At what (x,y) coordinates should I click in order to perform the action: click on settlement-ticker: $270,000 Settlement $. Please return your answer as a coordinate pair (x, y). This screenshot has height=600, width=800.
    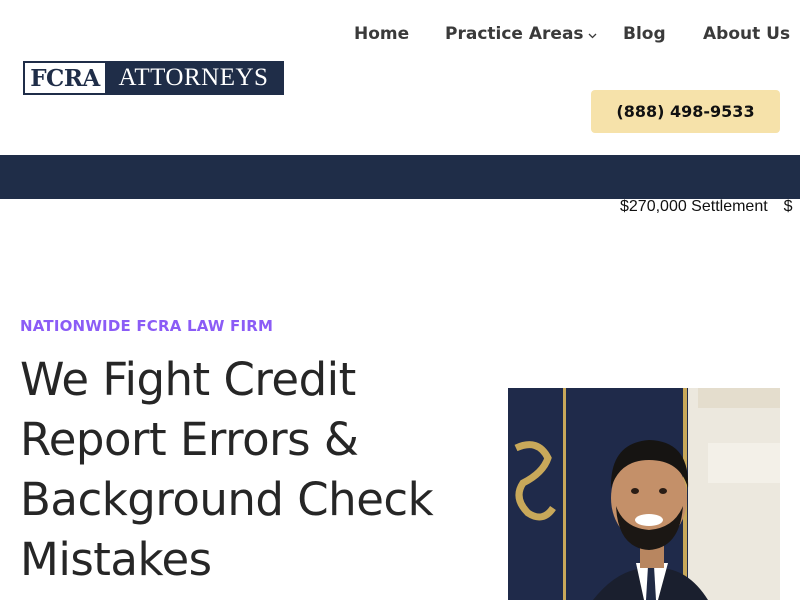
    Looking at the image, I should click on (710, 207).